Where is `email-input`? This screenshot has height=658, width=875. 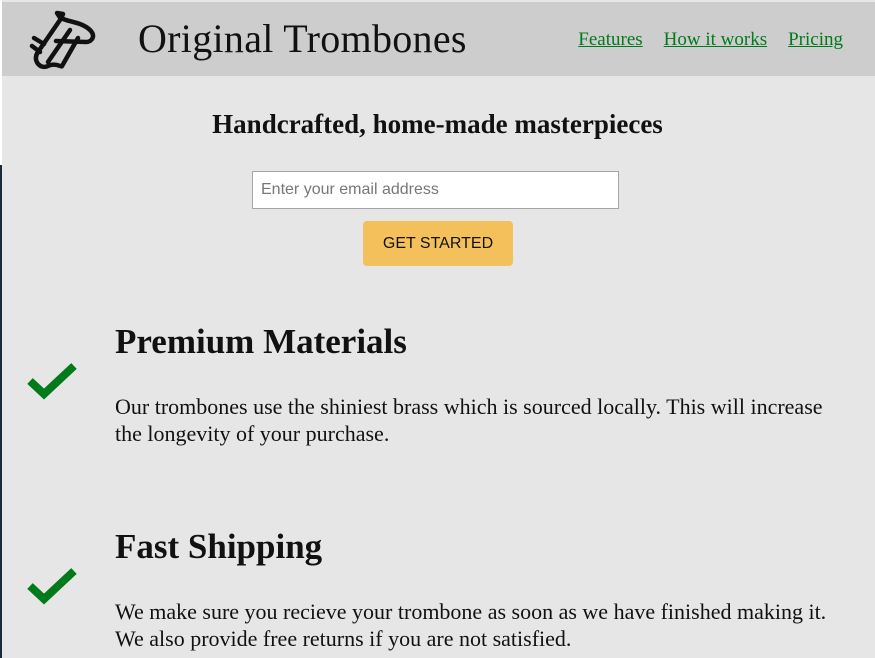
email-input is located at coordinates (435, 190).